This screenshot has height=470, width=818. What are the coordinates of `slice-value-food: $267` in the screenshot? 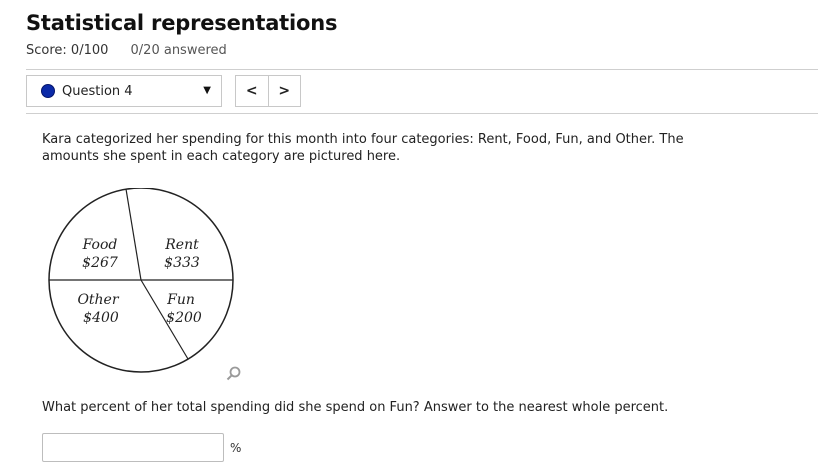 It's located at (100, 263).